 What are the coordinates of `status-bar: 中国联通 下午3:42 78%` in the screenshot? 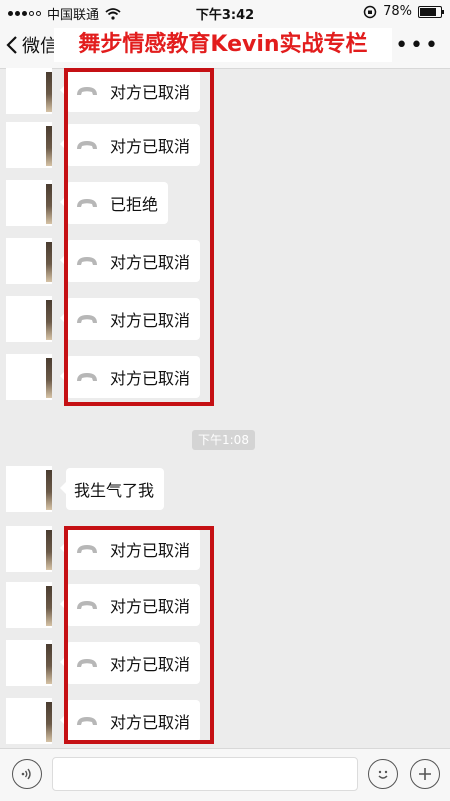 It's located at (225, 12).